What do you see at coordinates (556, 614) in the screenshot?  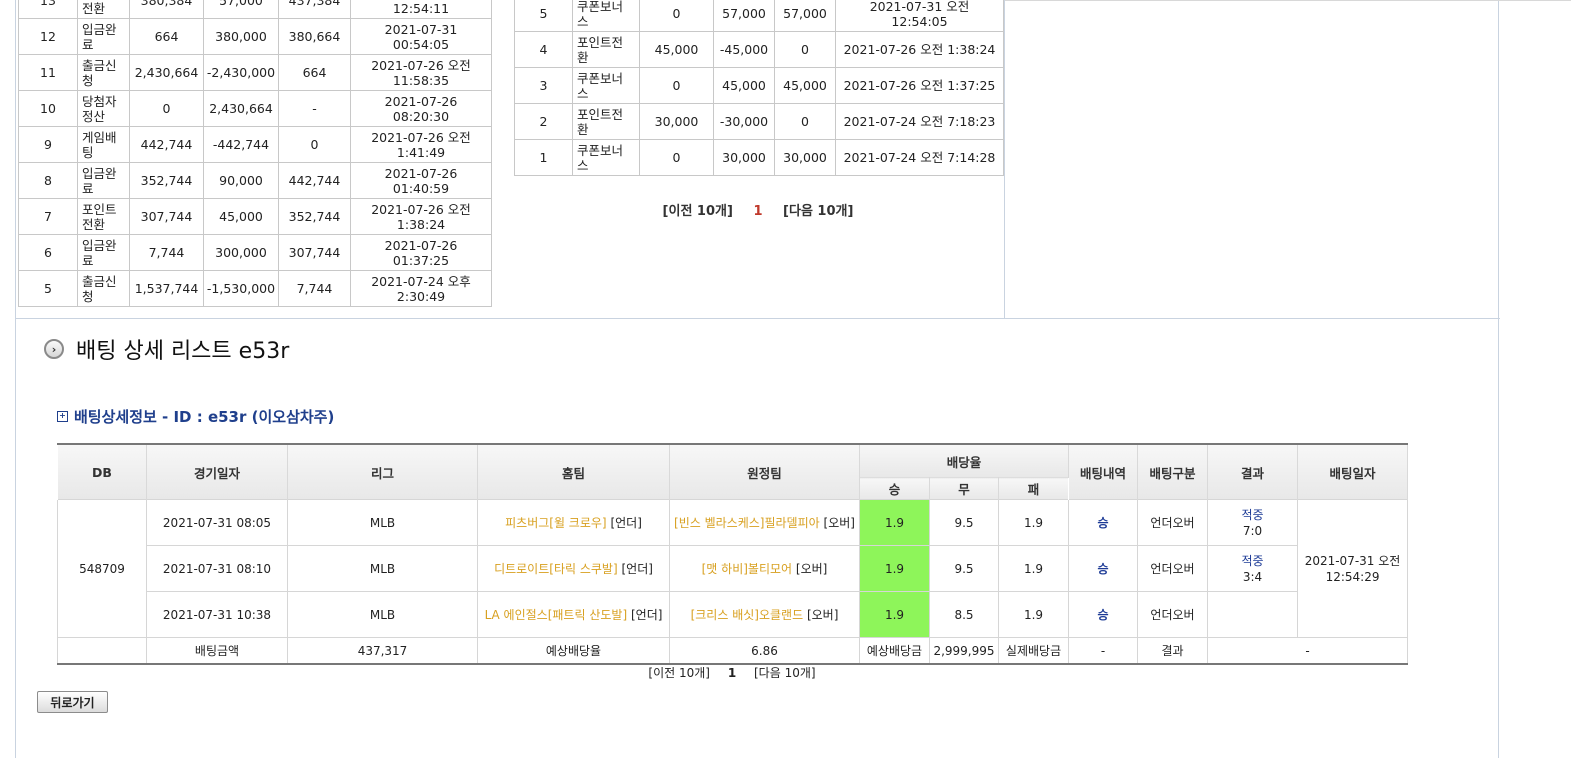 I see `home-team-name: LA 에인절스[패트릭 산도발]` at bounding box center [556, 614].